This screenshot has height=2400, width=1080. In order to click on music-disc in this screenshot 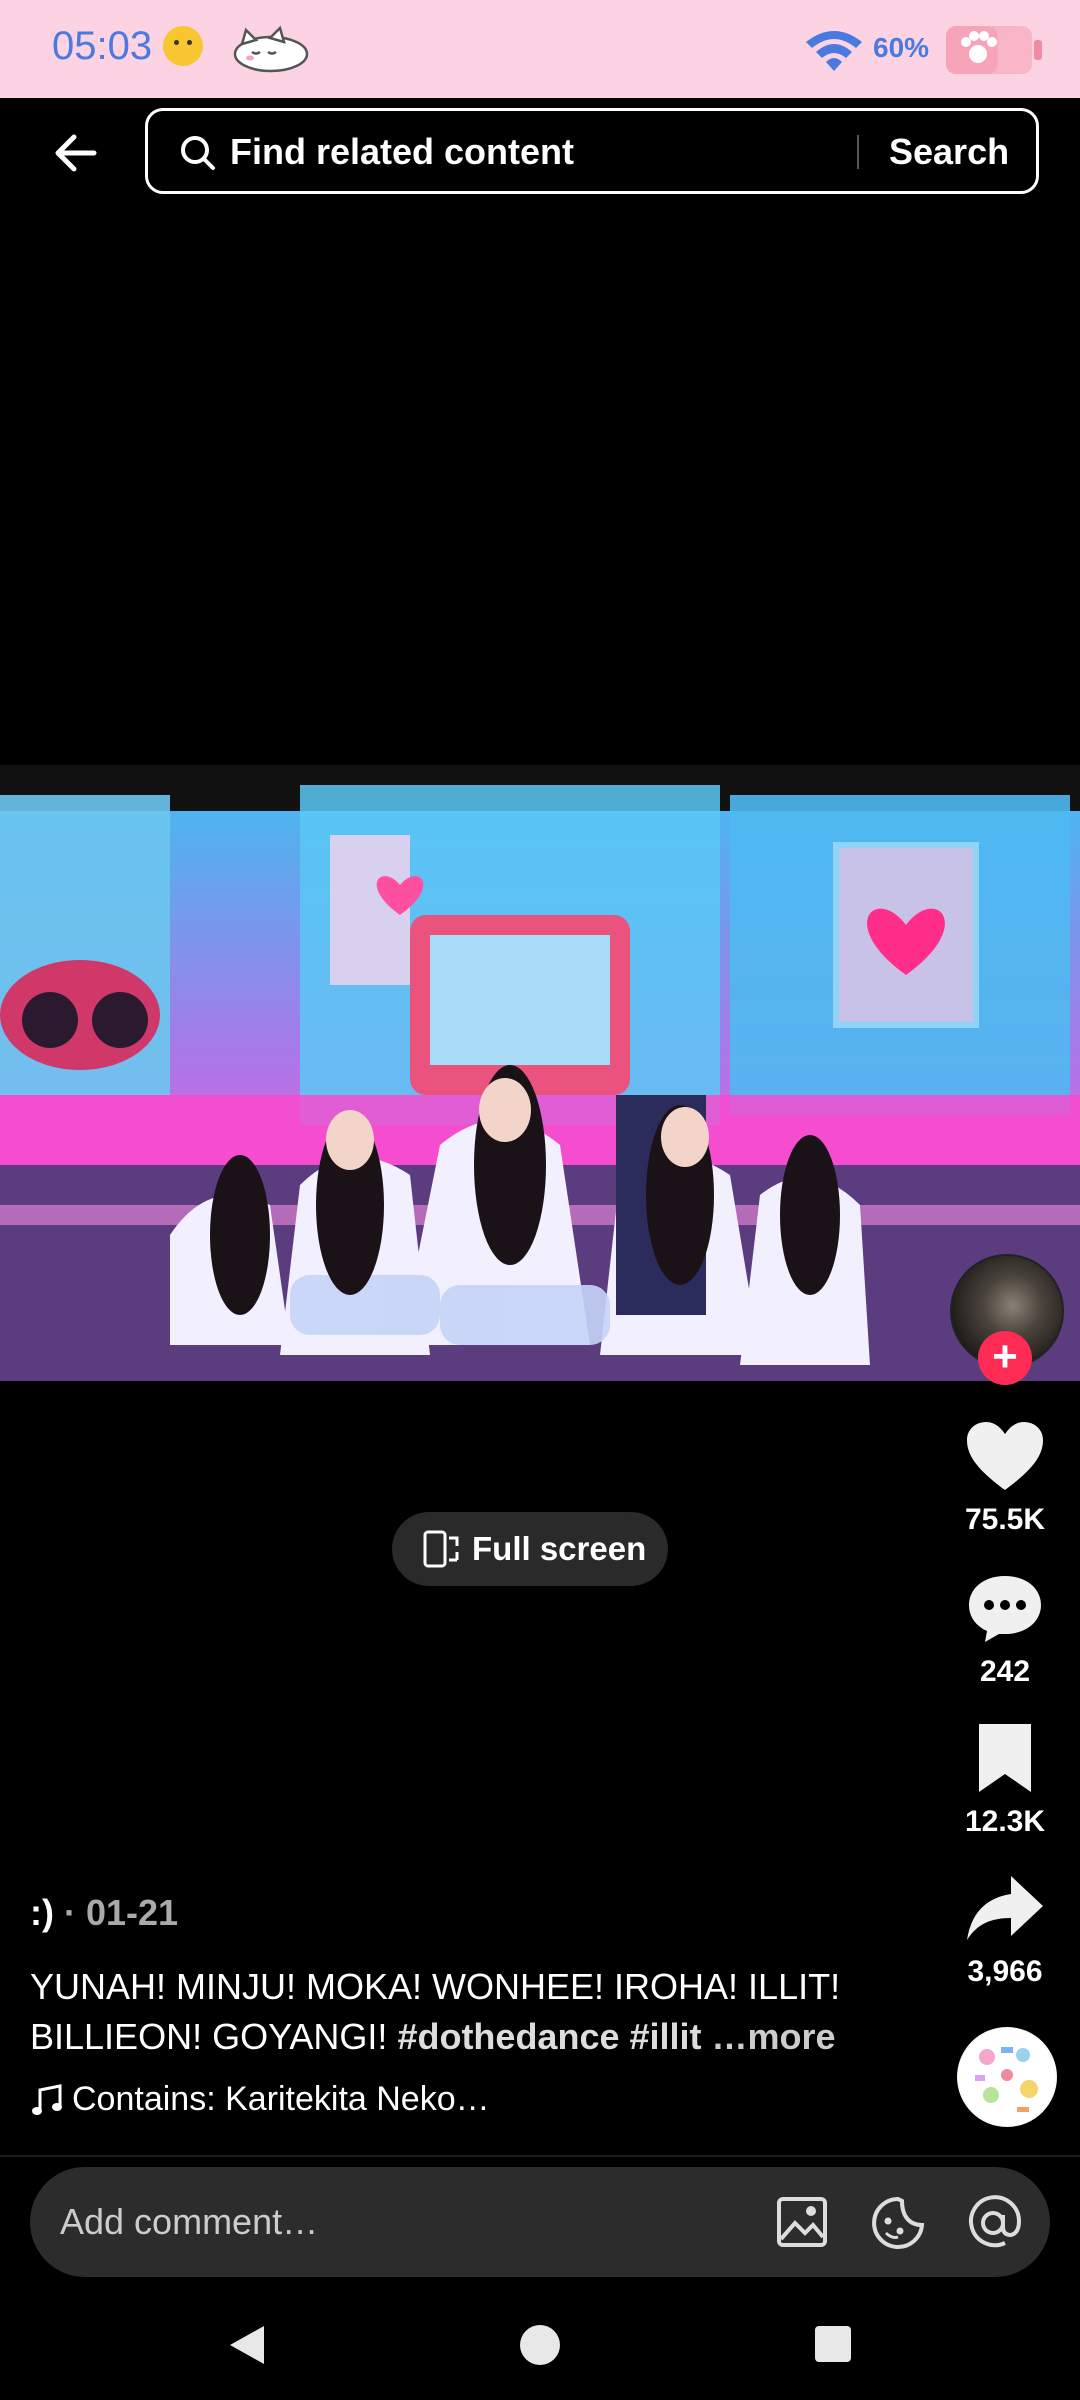, I will do `click(1007, 2077)`.